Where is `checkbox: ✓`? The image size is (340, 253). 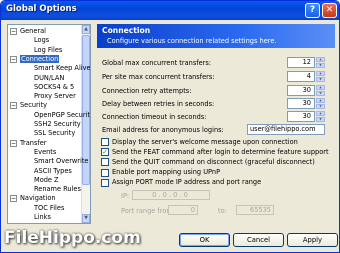 checkbox: ✓ is located at coordinates (105, 152).